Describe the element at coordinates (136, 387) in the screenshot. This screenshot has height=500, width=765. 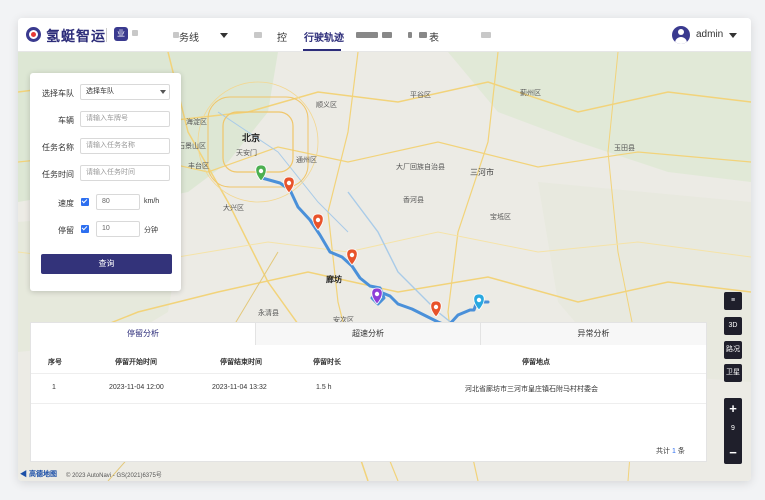
I see `cell-start-time: 2023-11-04 12:00` at that location.